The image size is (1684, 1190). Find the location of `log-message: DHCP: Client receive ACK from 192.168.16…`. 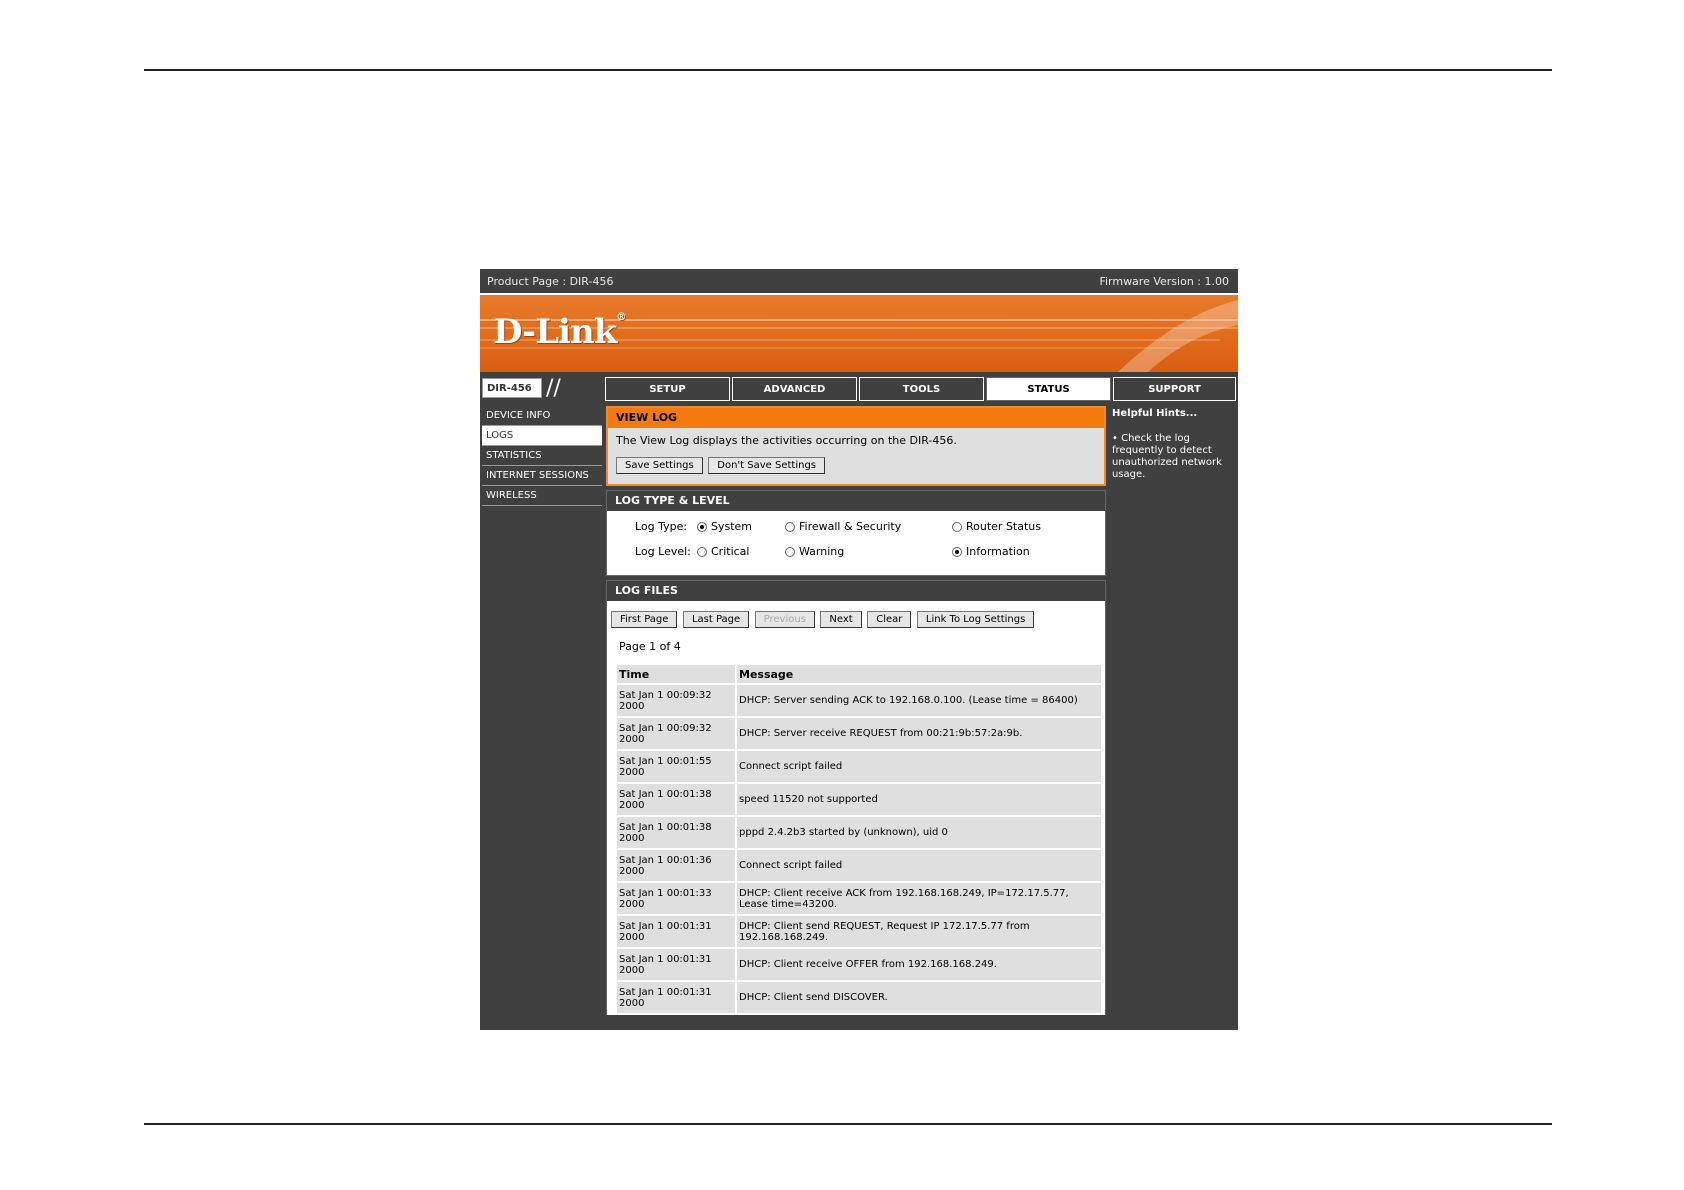

log-message: DHCP: Client receive ACK from 192.168.16… is located at coordinates (919, 898).